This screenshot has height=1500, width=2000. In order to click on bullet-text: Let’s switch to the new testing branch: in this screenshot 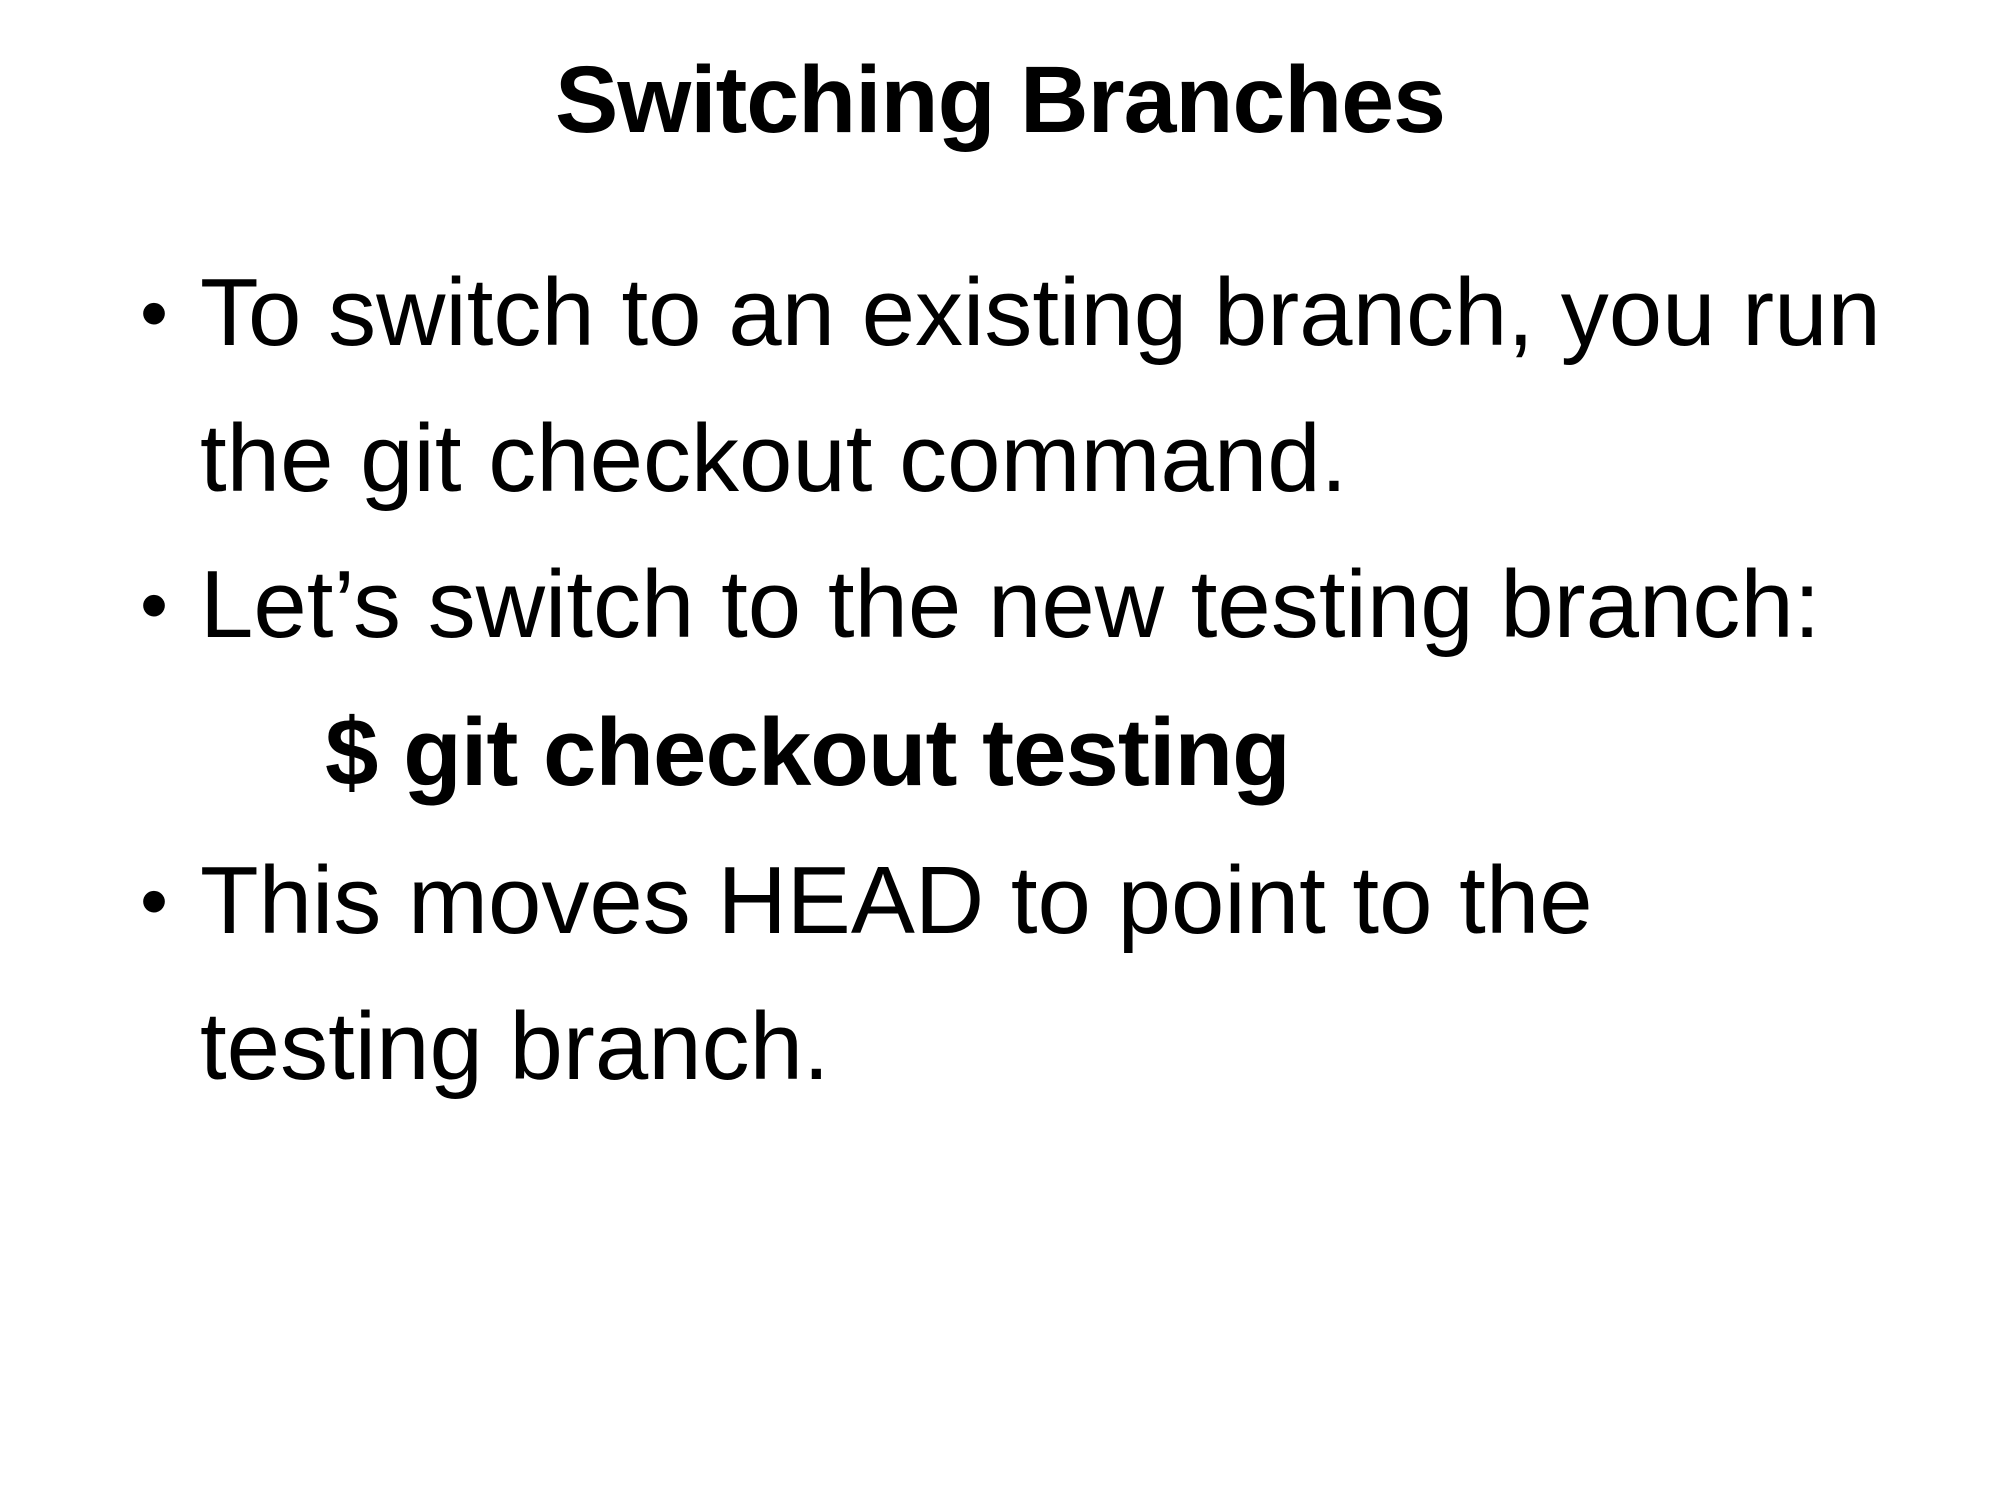, I will do `click(1010, 604)`.